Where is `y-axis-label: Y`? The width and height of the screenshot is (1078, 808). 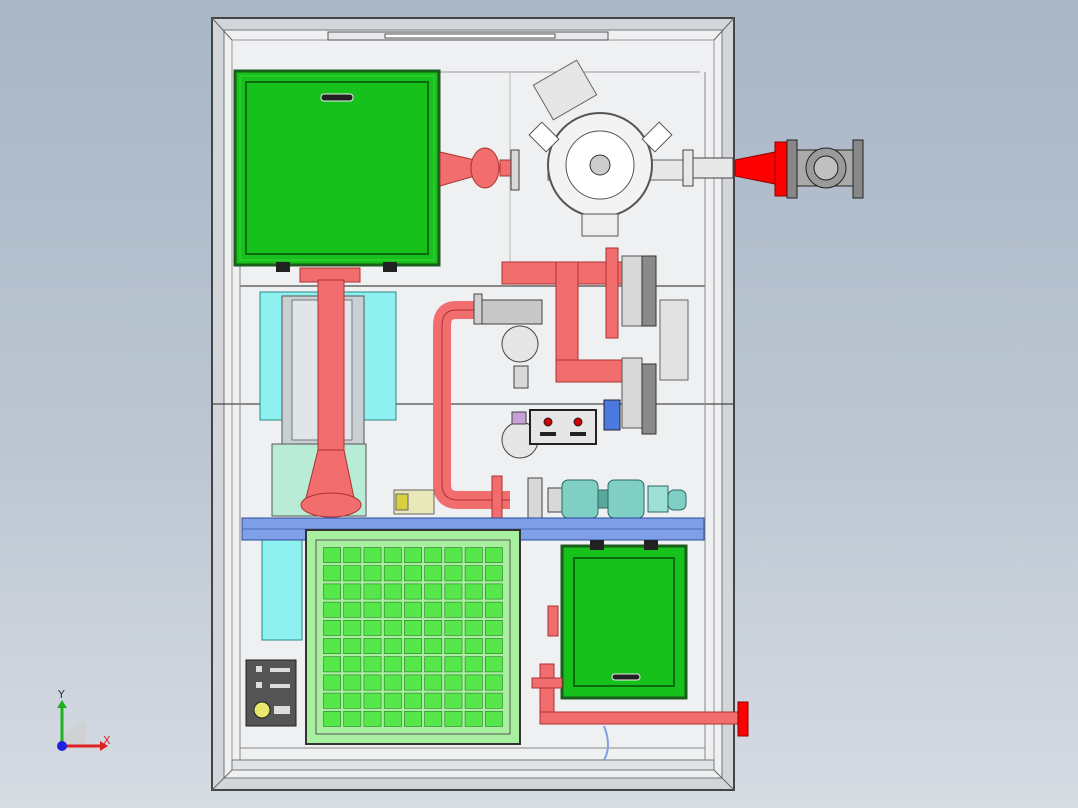 y-axis-label: Y is located at coordinates (61, 694).